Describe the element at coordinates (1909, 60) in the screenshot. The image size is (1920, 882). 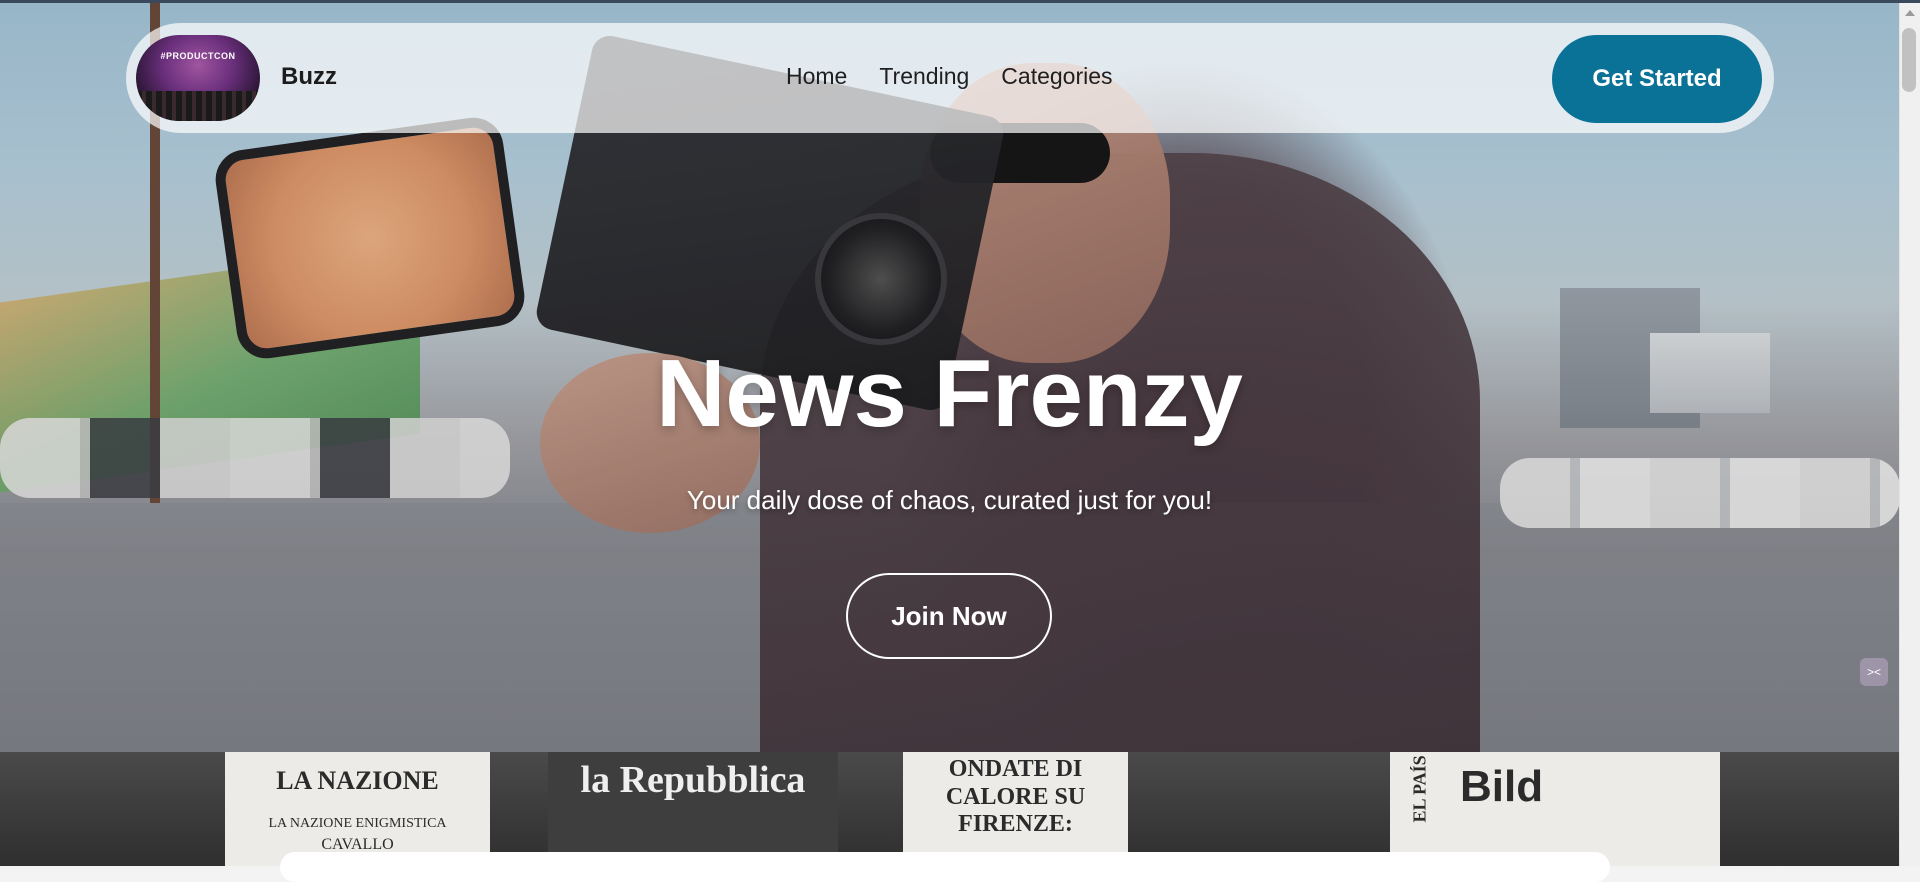
I see `scrollbar-thumb` at that location.